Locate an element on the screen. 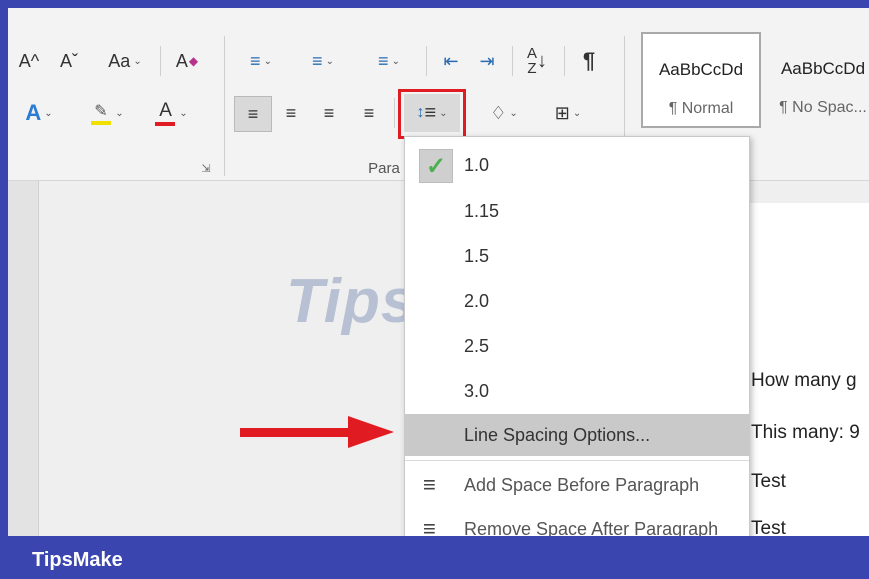 Image resolution: width=869 pixels, height=579 pixels. align-left-button: ≡ is located at coordinates (253, 114).